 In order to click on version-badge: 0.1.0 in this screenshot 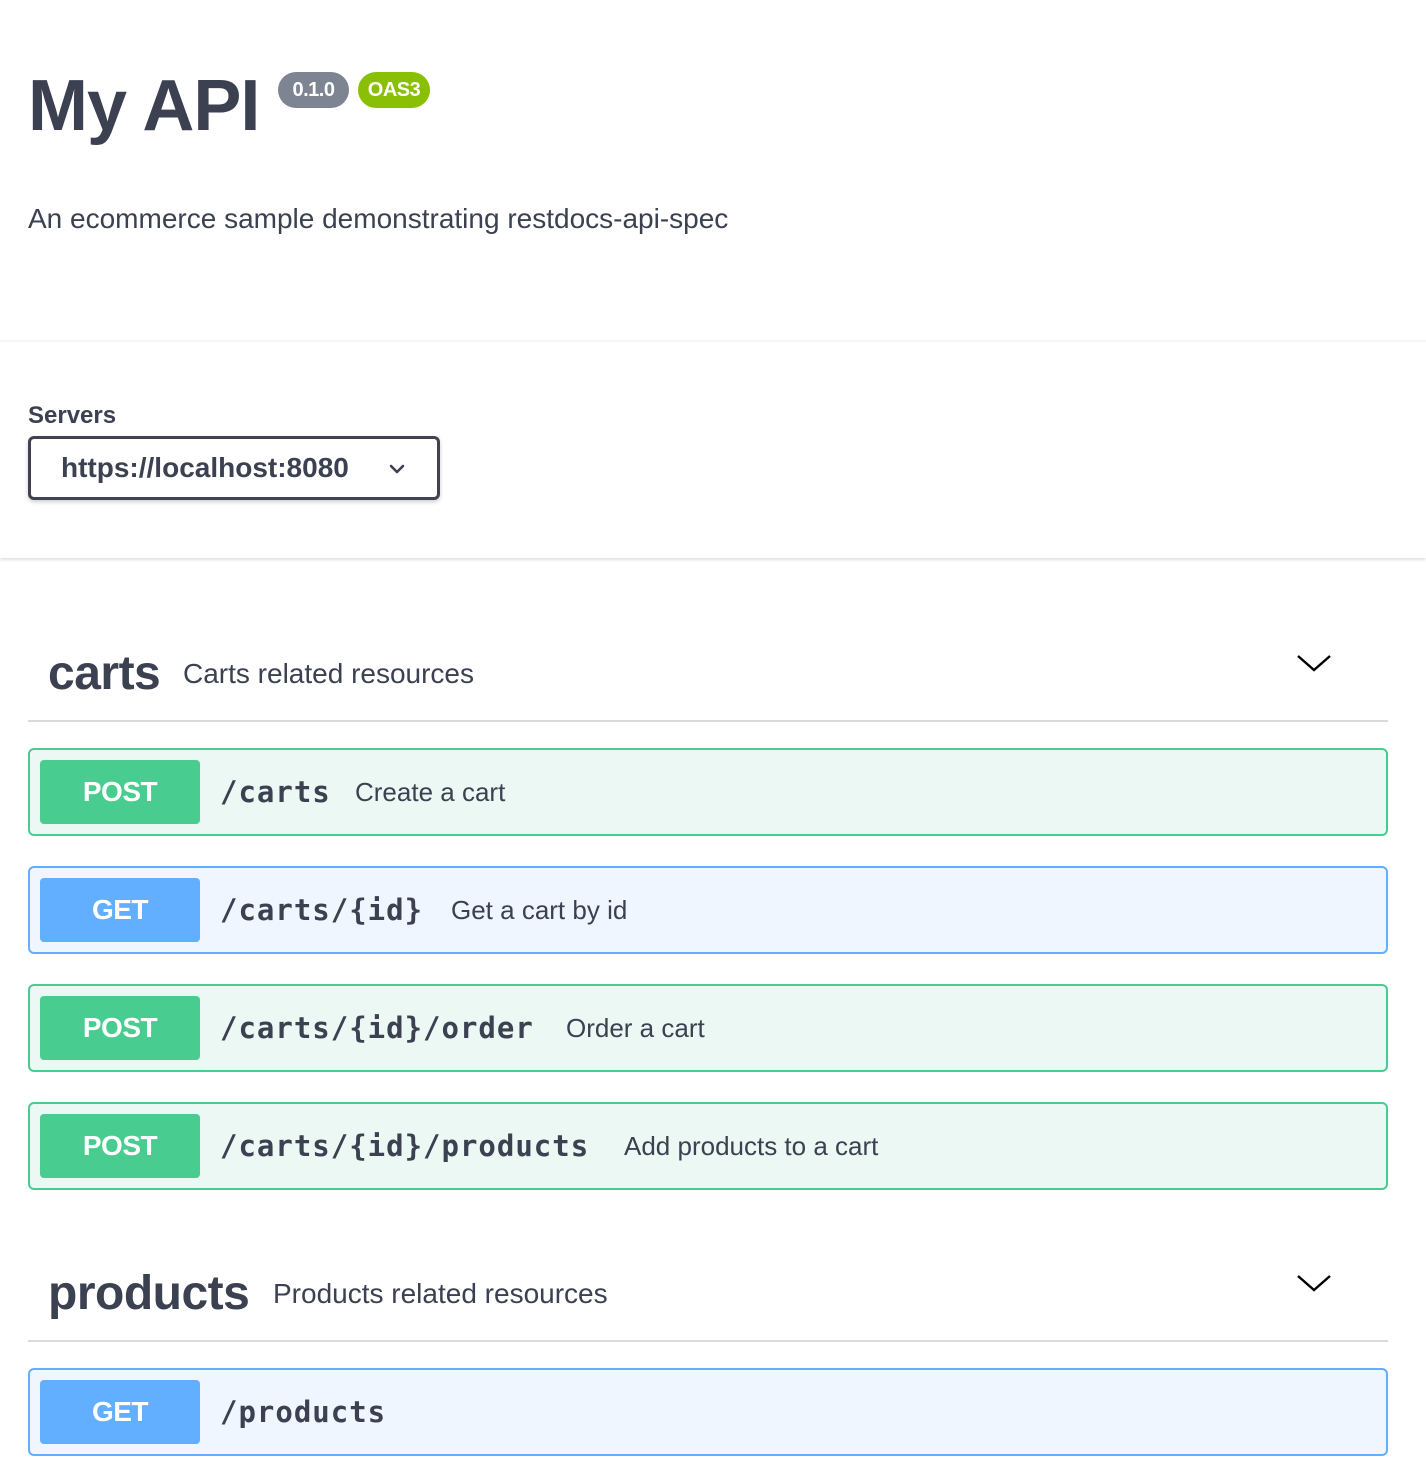, I will do `click(313, 90)`.